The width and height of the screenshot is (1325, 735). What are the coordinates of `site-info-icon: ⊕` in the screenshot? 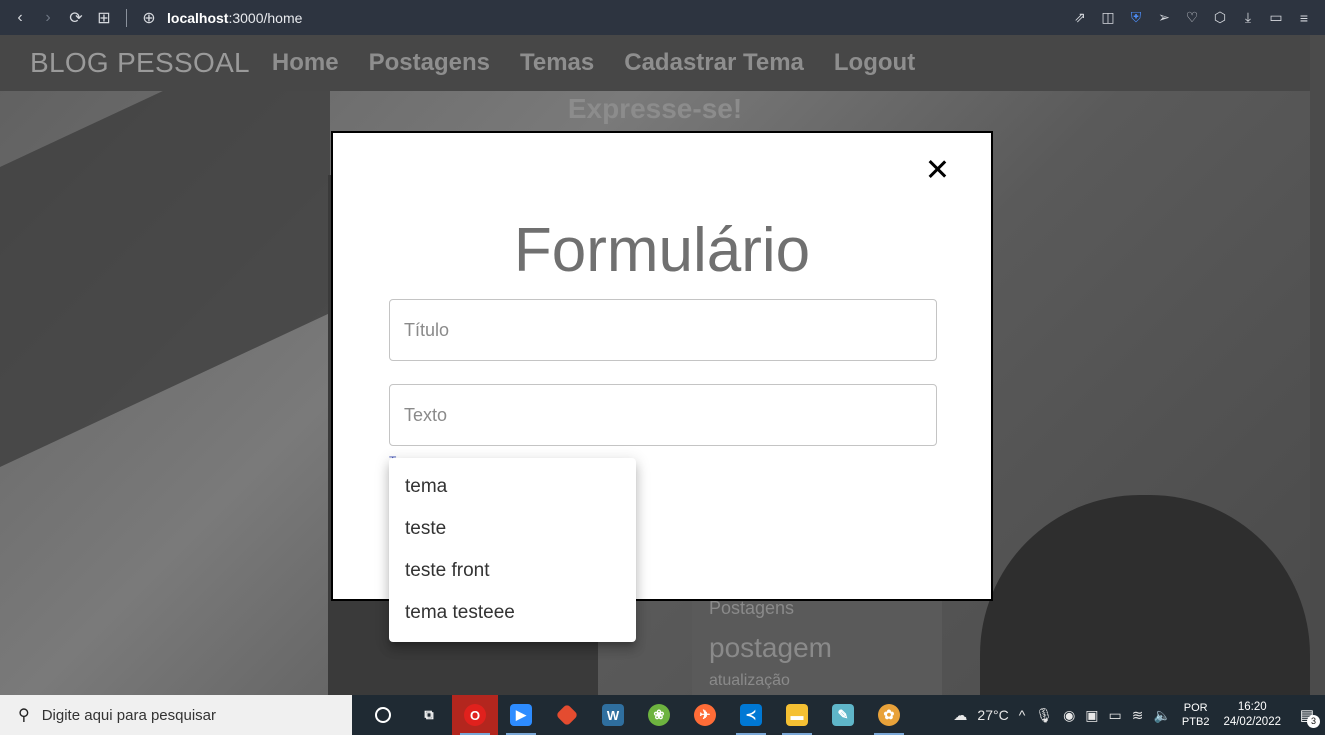 It's located at (149, 18).